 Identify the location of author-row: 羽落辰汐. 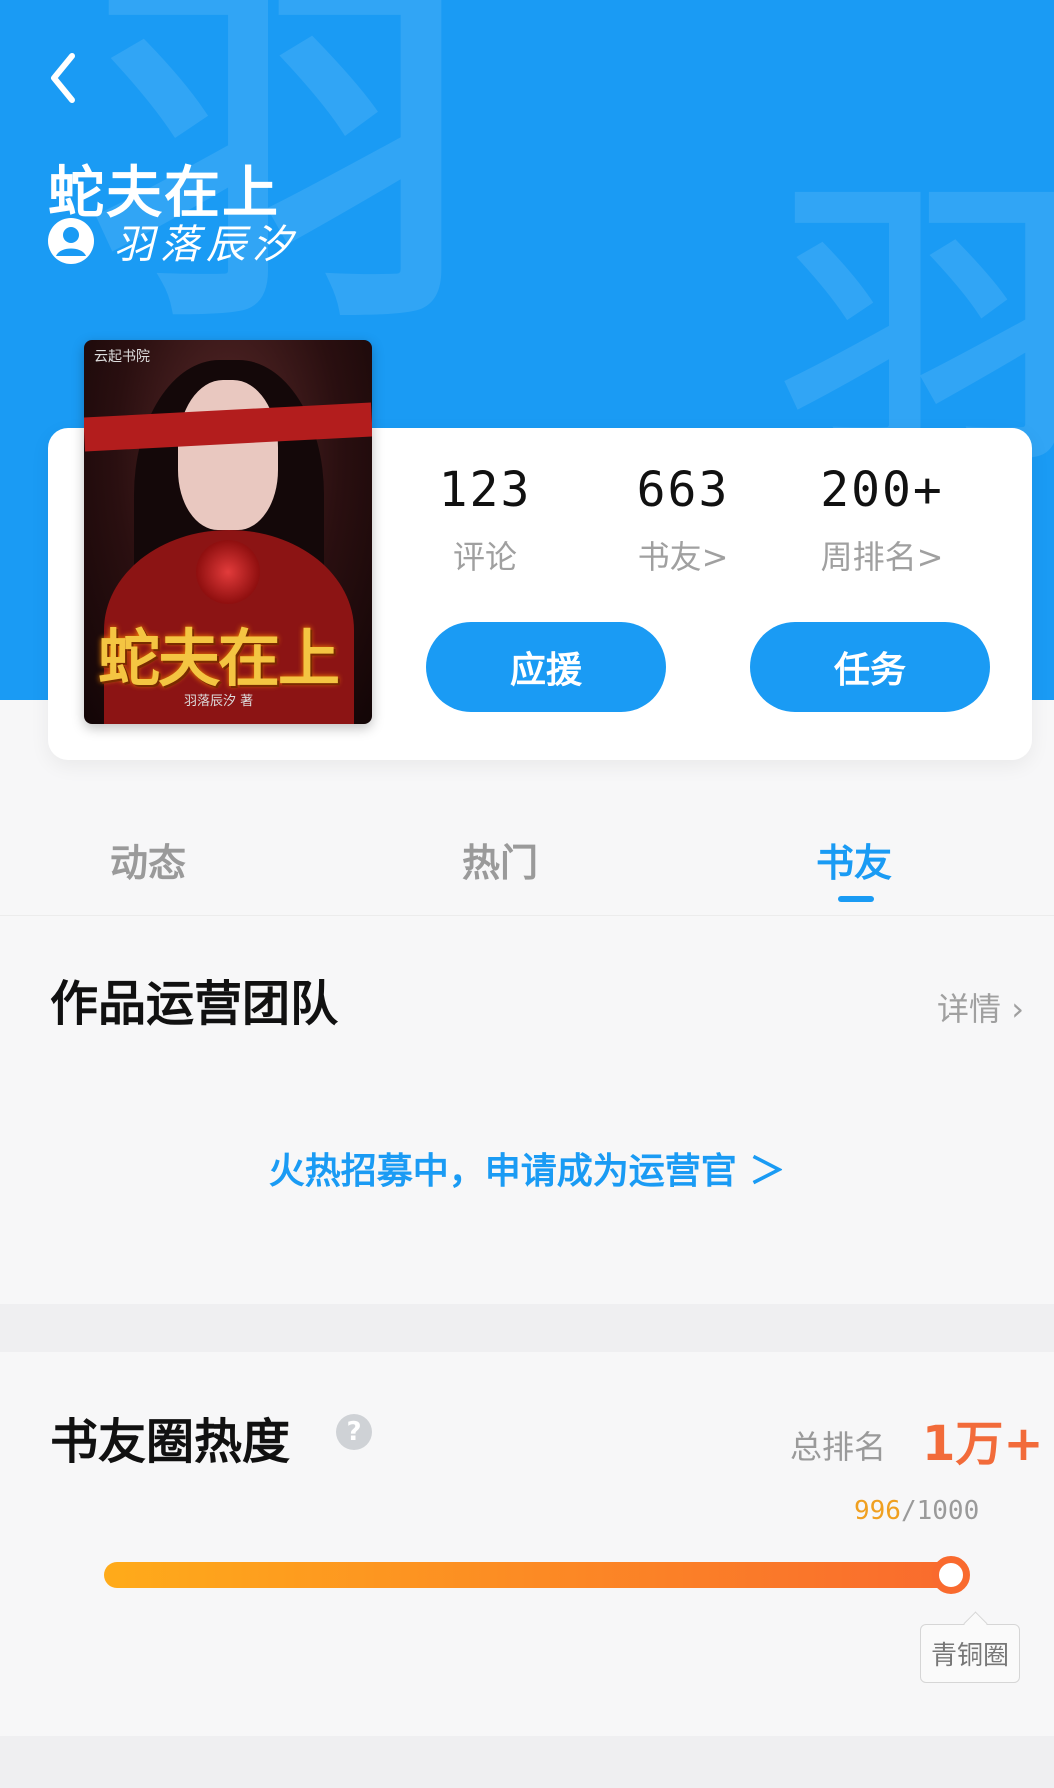
(173, 241).